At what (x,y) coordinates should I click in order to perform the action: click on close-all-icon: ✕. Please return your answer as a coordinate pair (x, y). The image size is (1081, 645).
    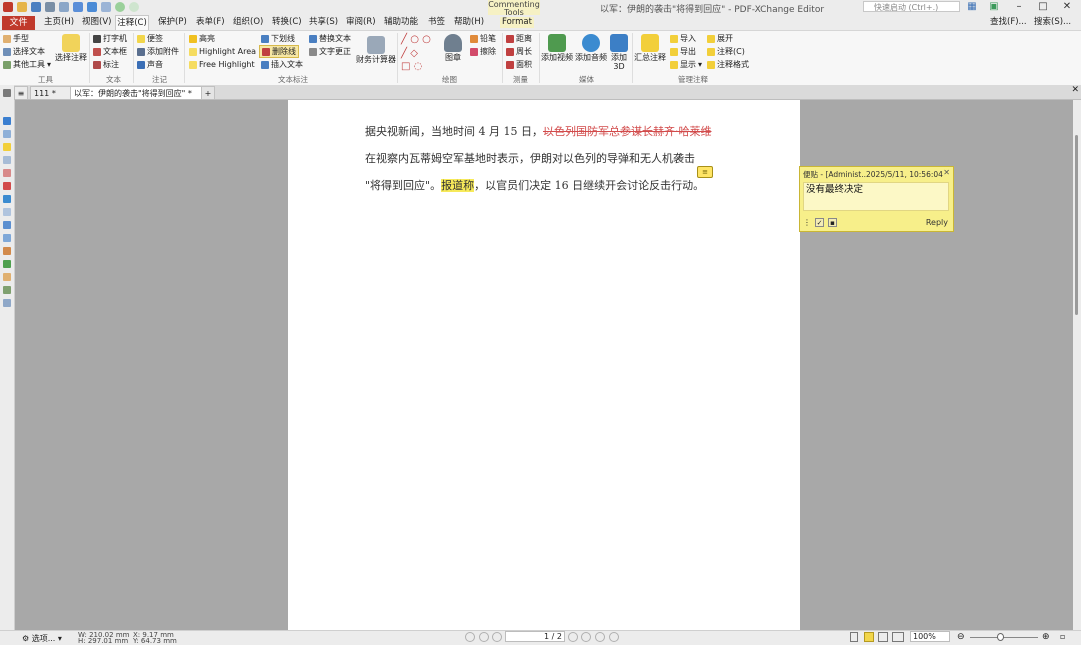
    Looking at the image, I should click on (1075, 90).